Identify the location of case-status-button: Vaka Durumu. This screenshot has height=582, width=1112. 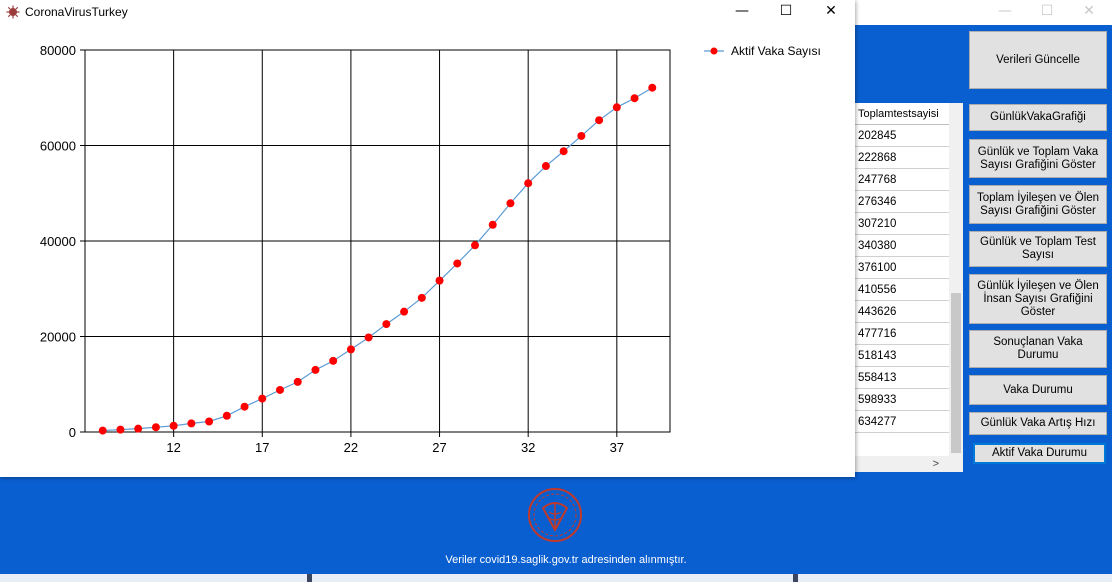
(1038, 390).